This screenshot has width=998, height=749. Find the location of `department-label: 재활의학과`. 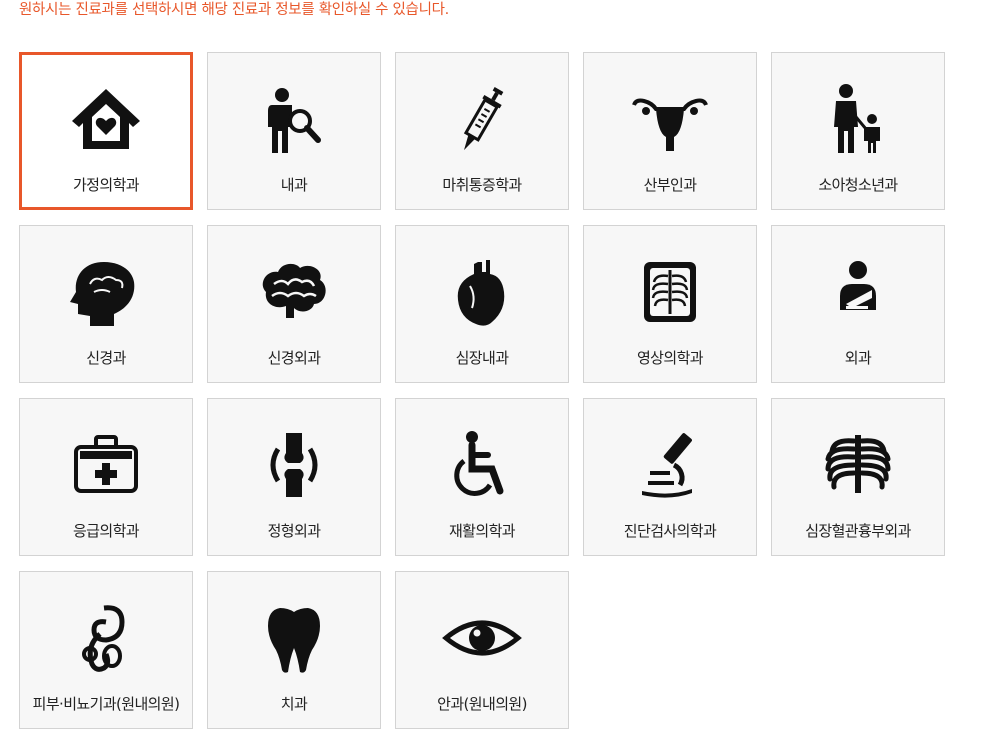

department-label: 재활의학과 is located at coordinates (482, 531).